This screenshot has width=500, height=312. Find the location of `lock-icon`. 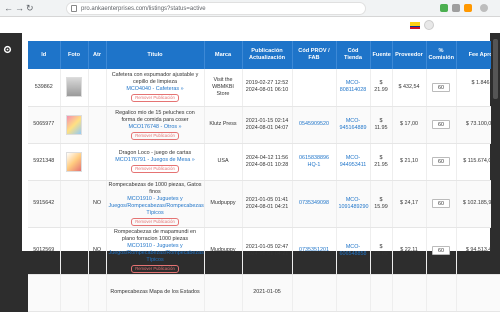

lock-icon is located at coordinates (74, 8).